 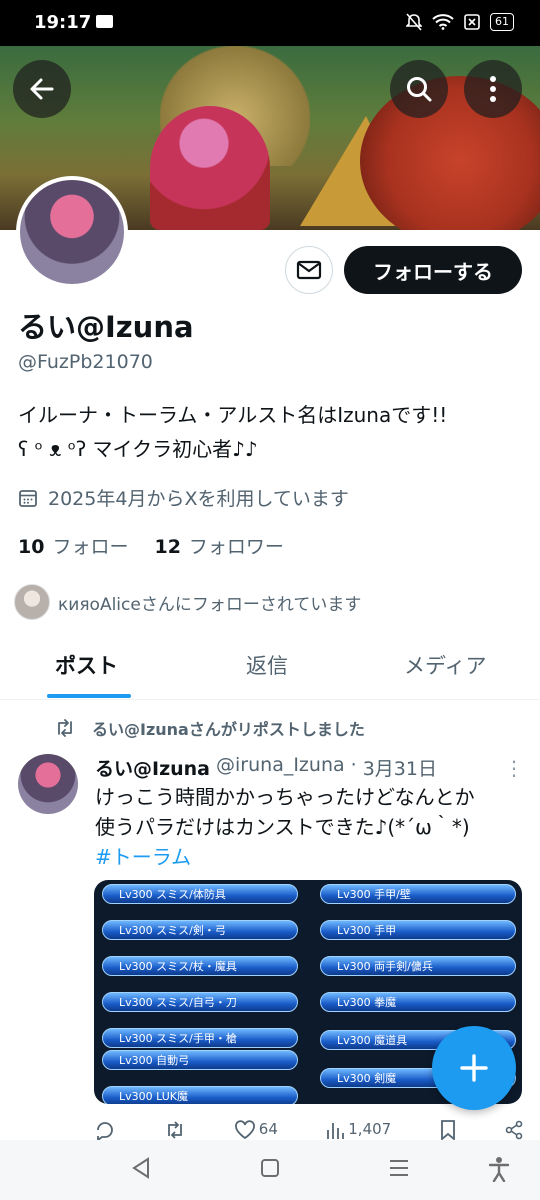 I want to click on views-button: 1,407, so click(x=358, y=1130).